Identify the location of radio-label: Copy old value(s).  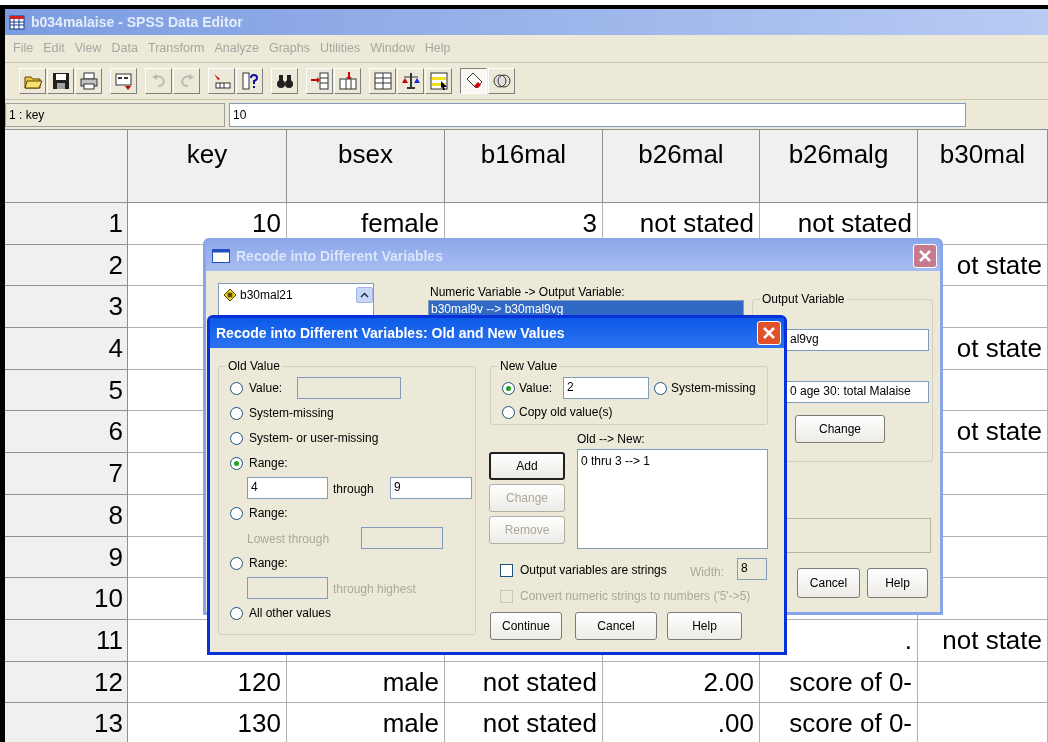
(566, 412).